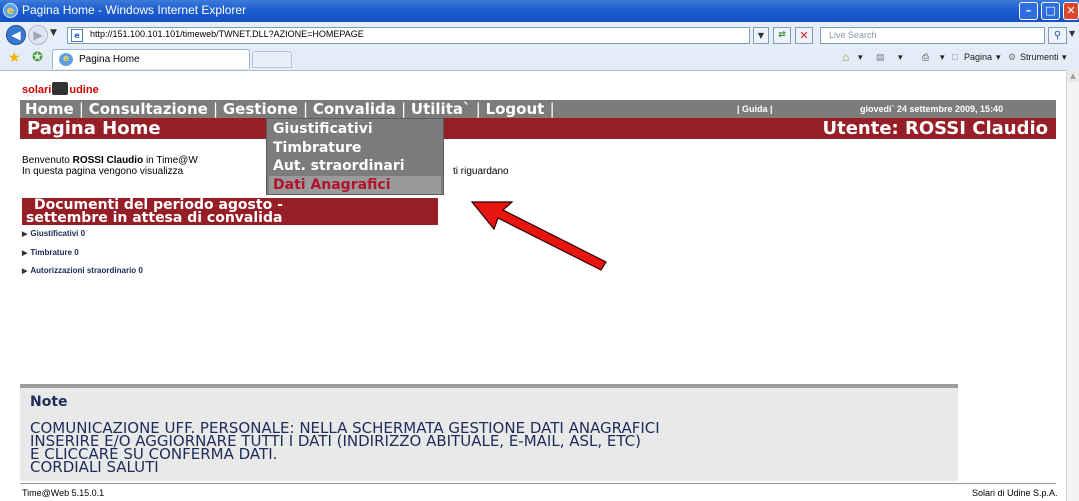 The height and width of the screenshot is (501, 1079). What do you see at coordinates (1071, 11) in the screenshot?
I see `close-button: ✕` at bounding box center [1071, 11].